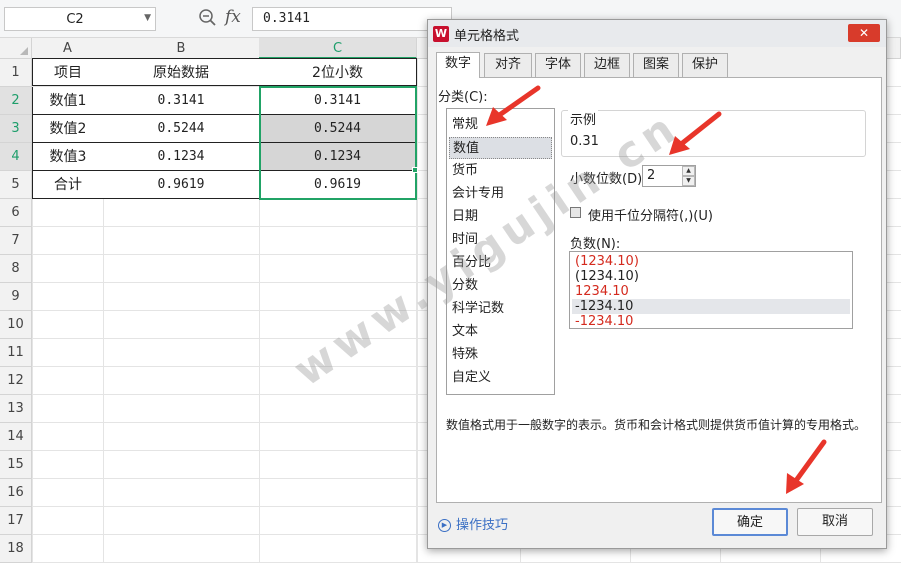 The width and height of the screenshot is (901, 563). Describe the element at coordinates (16, 101) in the screenshot. I see `row-header-2: 2` at that location.